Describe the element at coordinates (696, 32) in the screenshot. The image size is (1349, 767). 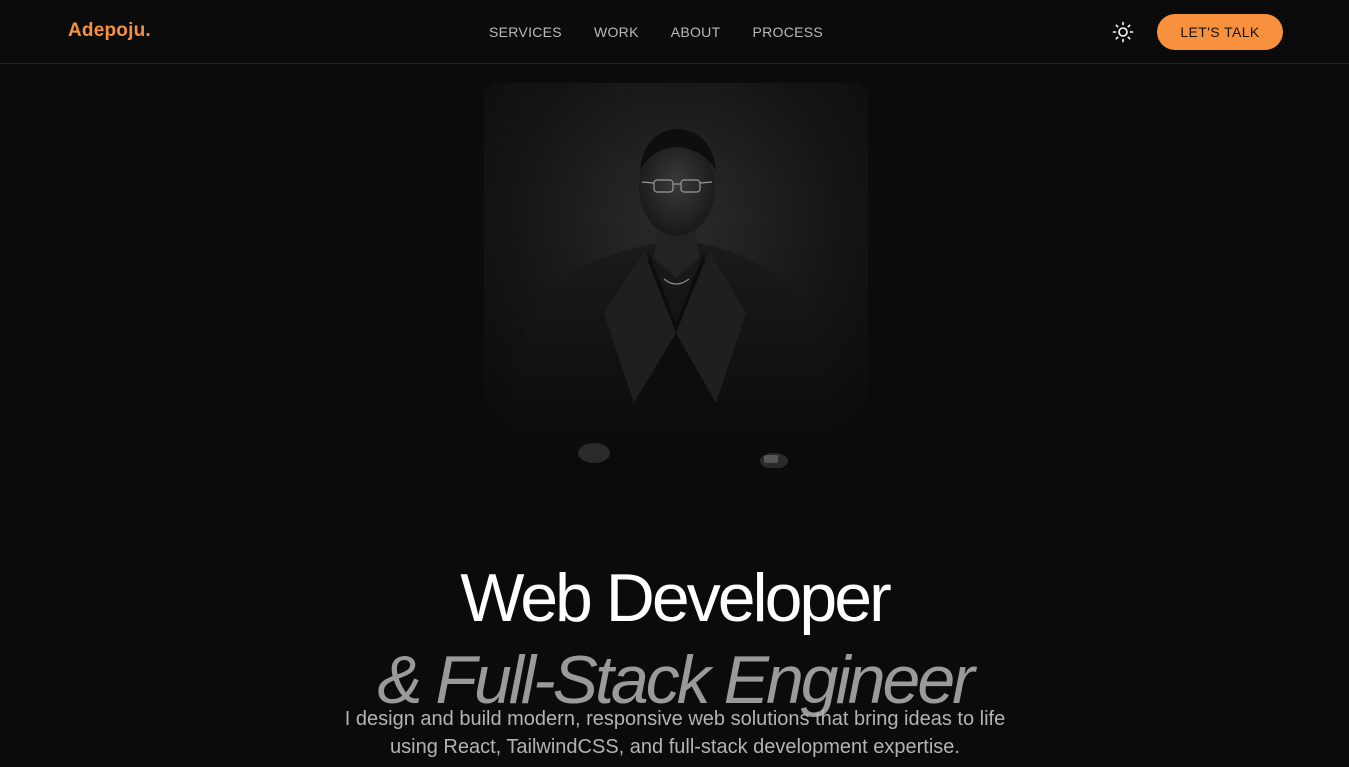
I see `nav-item-about: ABOUT` at that location.